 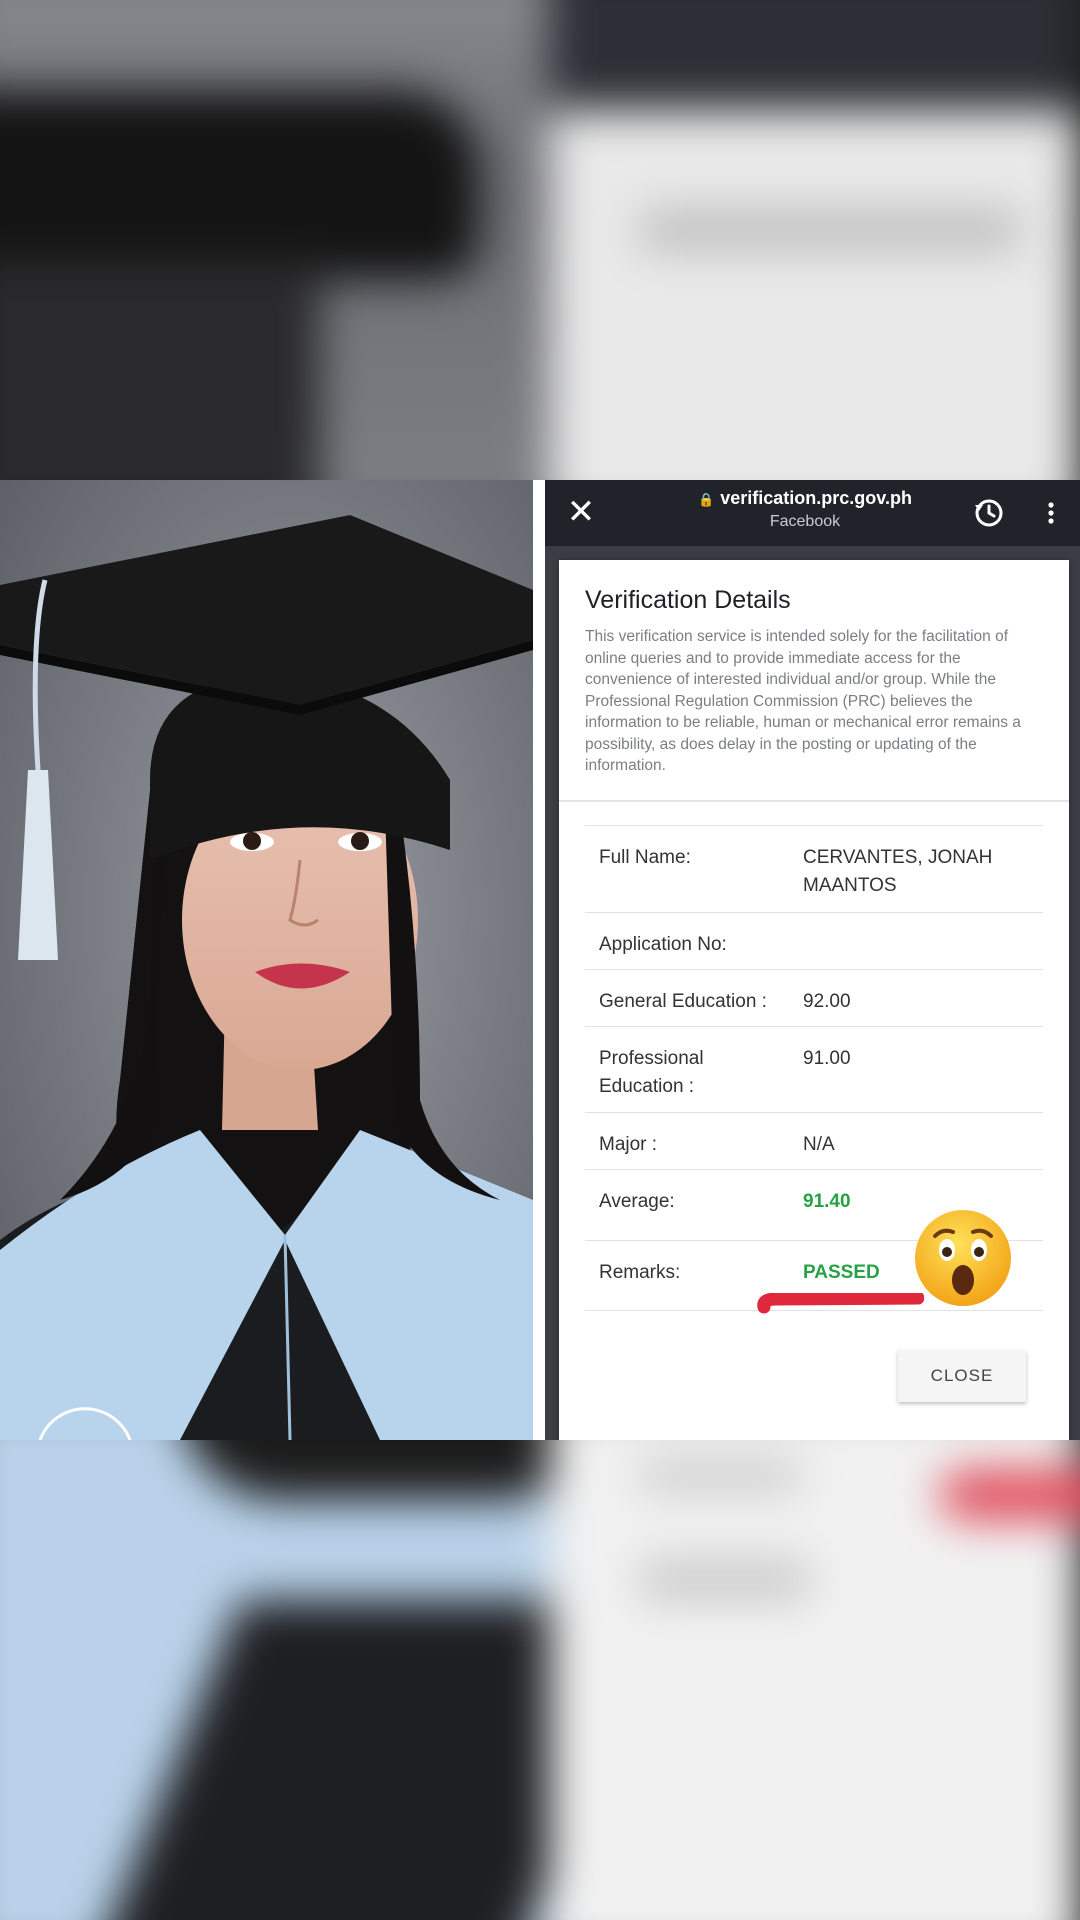 What do you see at coordinates (816, 498) in the screenshot?
I see `url-label: verification.prc.gov.ph` at bounding box center [816, 498].